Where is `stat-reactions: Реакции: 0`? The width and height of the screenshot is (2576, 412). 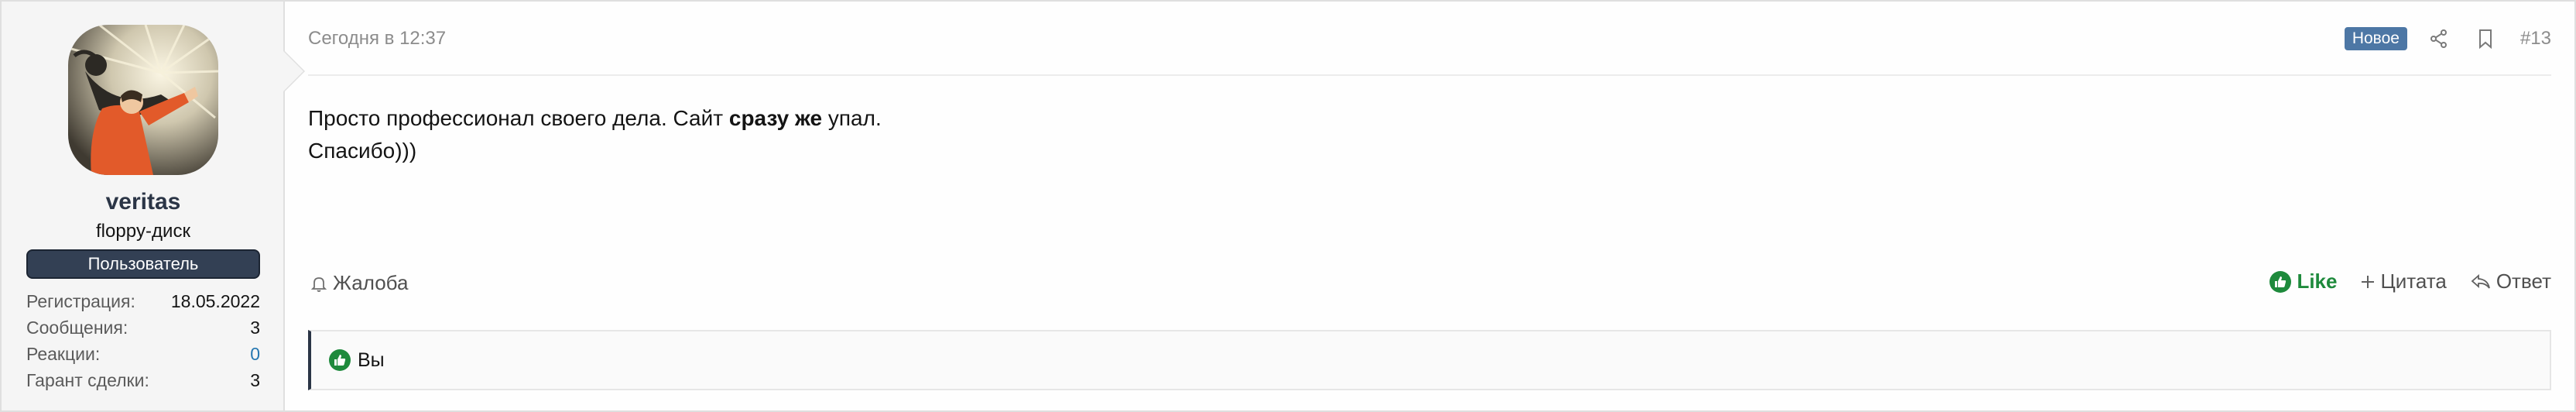 stat-reactions: Реакции: 0 is located at coordinates (143, 354).